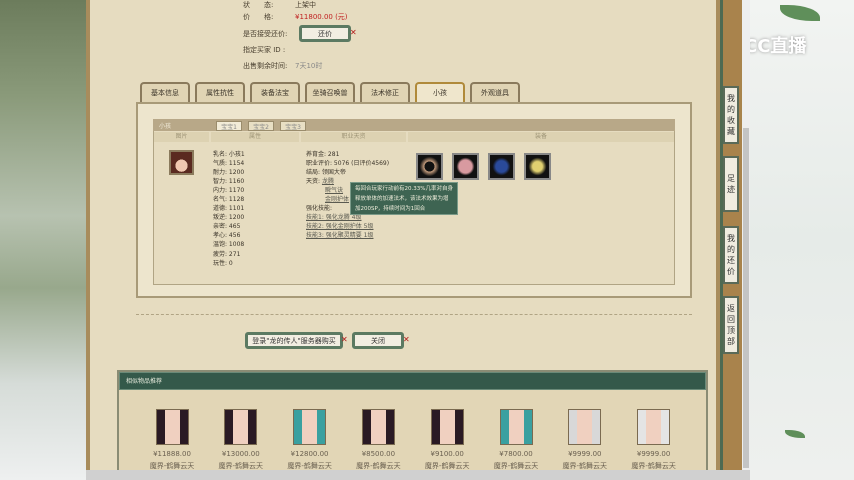  Describe the element at coordinates (261, 126) in the screenshot. I see `subtab-baby-2: 宝宝2` at that location.